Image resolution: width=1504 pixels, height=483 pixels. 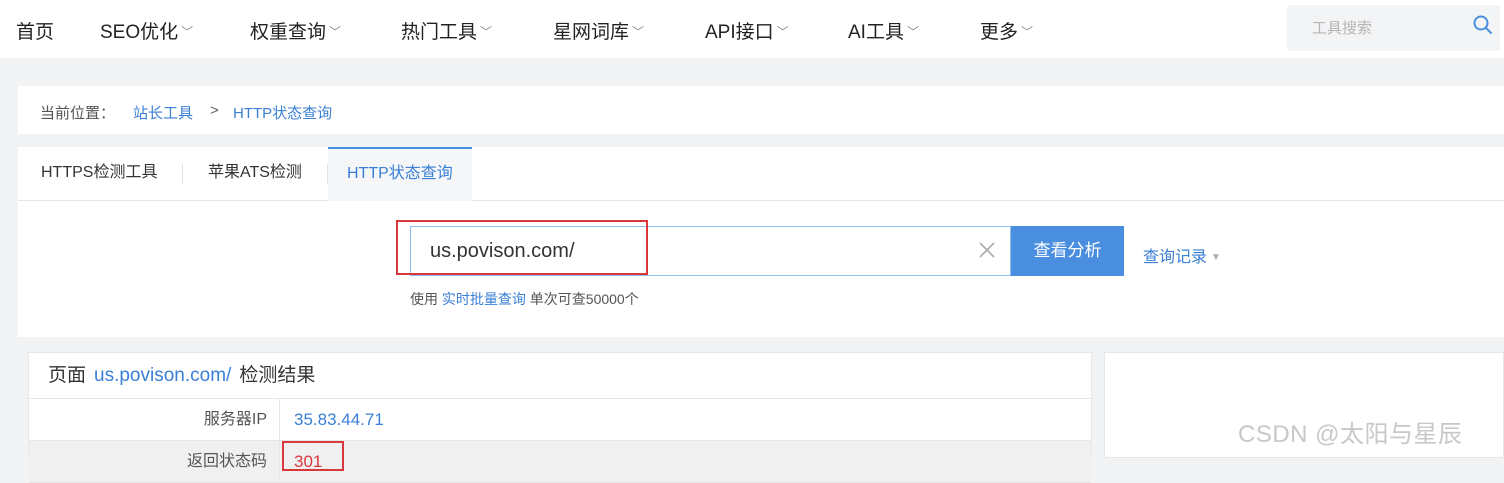 What do you see at coordinates (1377, 28) in the screenshot?
I see `tool-search-input` at bounding box center [1377, 28].